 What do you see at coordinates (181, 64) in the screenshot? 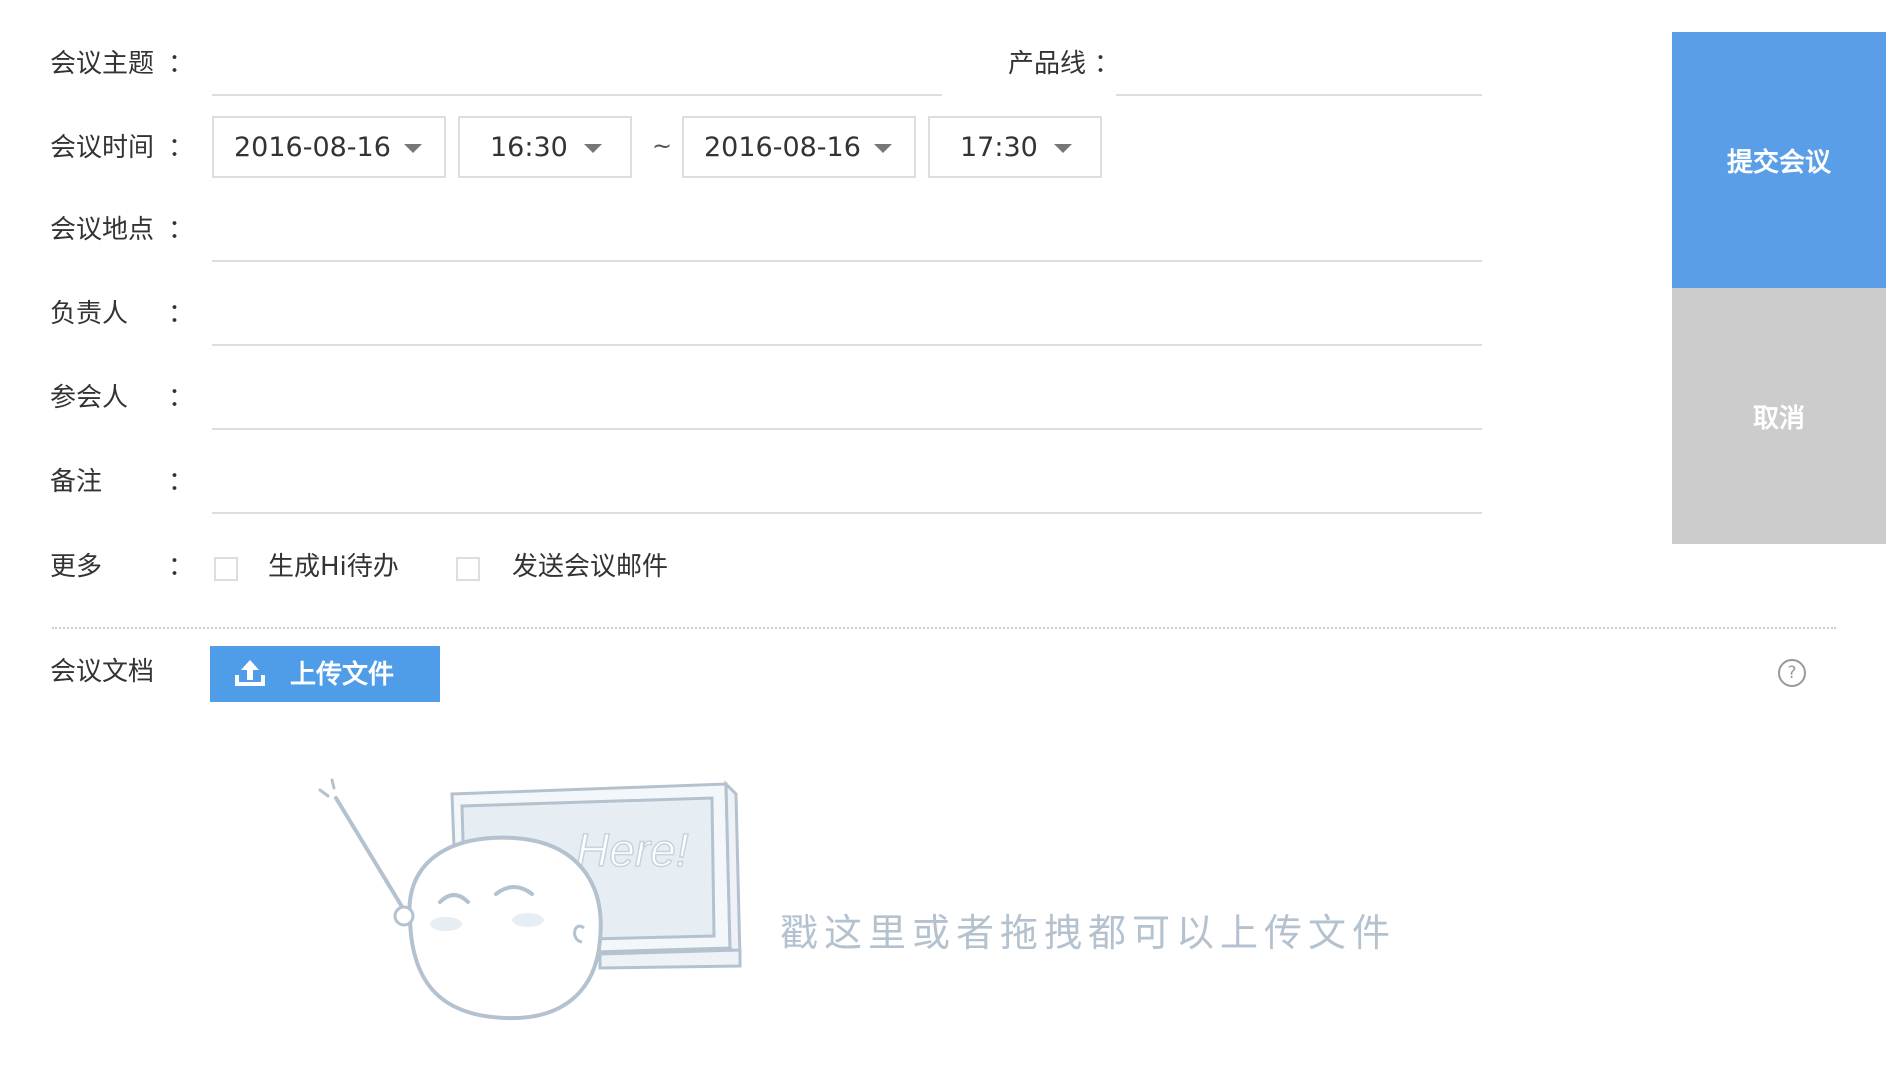
I see `topic-colon: ：` at bounding box center [181, 64].